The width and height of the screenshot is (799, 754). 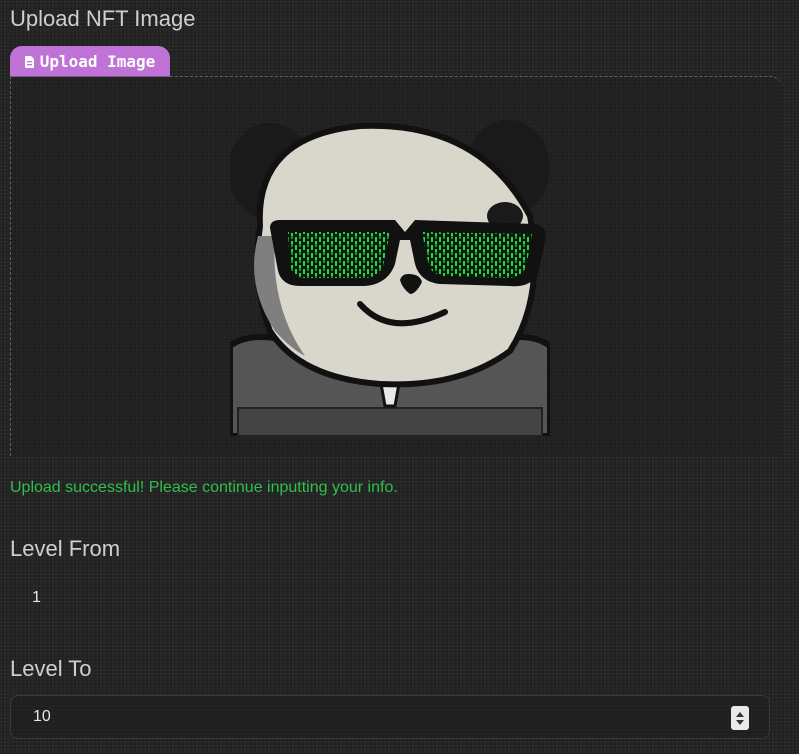 What do you see at coordinates (97, 61) in the screenshot?
I see `upload-image-label: Upload Image` at bounding box center [97, 61].